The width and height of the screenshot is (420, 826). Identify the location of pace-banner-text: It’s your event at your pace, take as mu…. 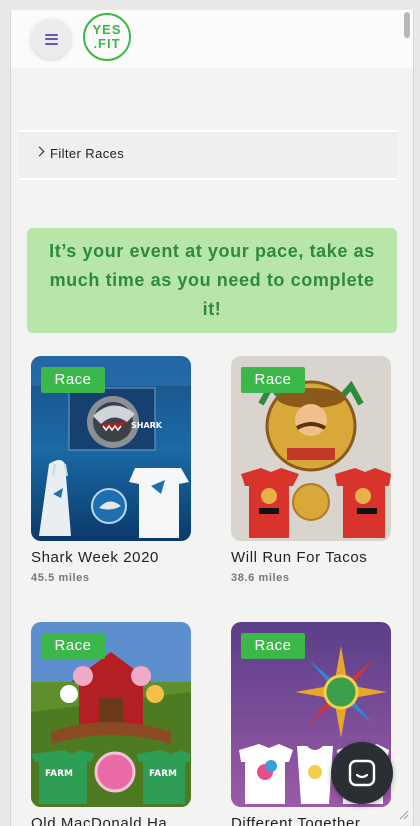
(212, 280).